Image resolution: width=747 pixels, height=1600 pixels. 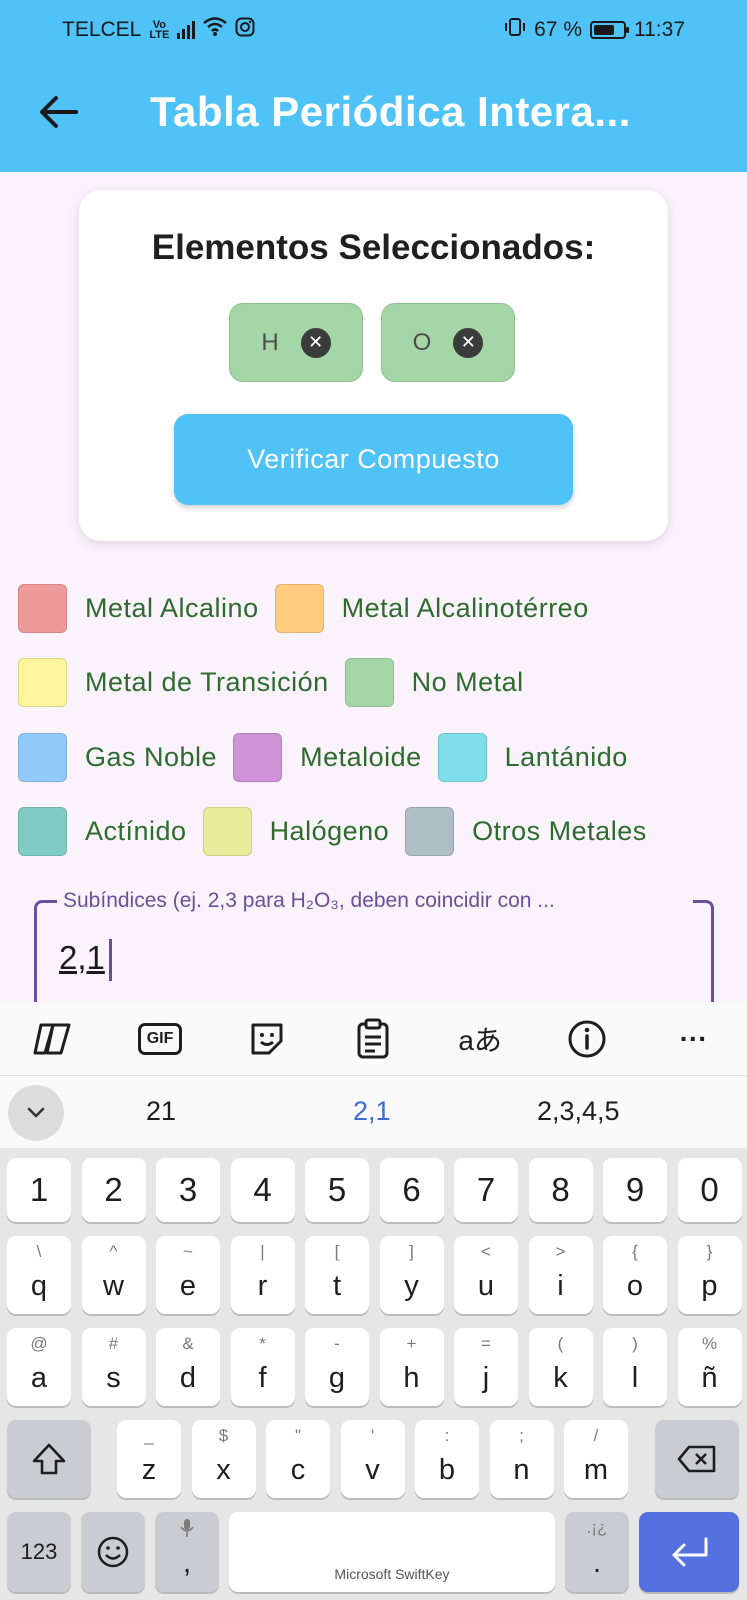 I want to click on key-g: -g, so click(x=337, y=1367).